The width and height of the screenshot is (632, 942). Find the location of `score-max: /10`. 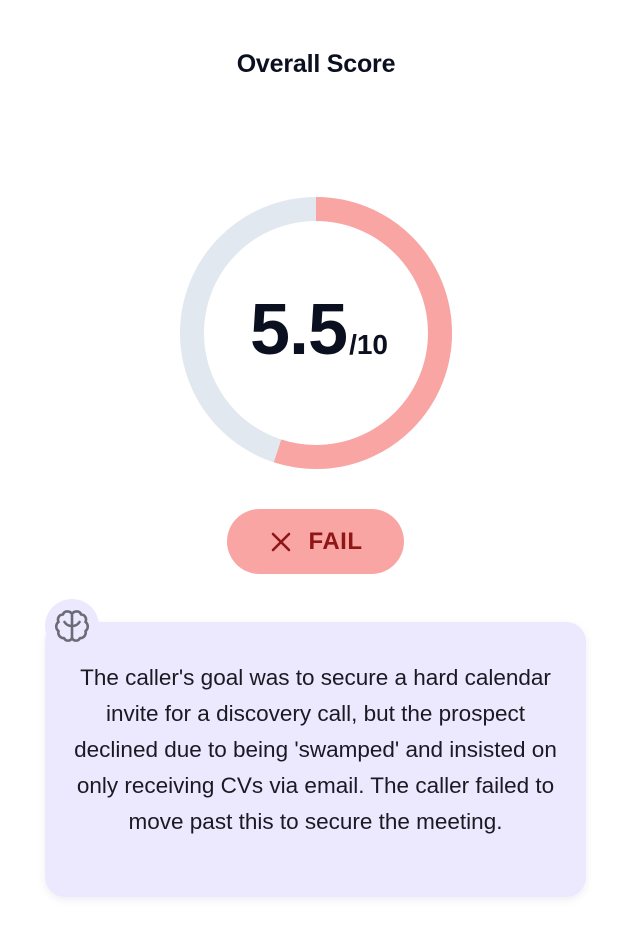

score-max: /10 is located at coordinates (369, 344).